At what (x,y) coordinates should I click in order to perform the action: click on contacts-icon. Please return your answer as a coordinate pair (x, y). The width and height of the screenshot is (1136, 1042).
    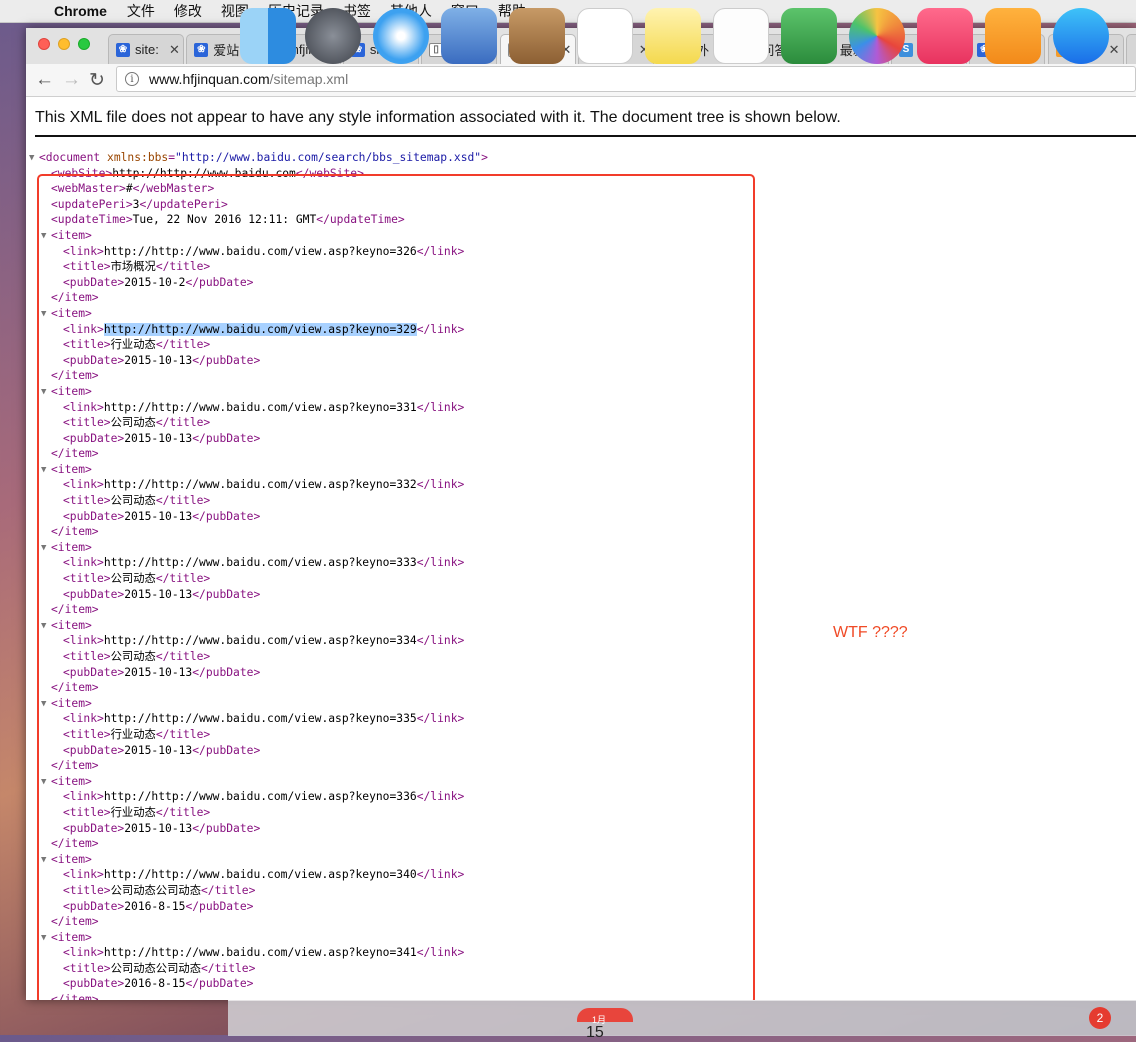
    Looking at the image, I should click on (537, 36).